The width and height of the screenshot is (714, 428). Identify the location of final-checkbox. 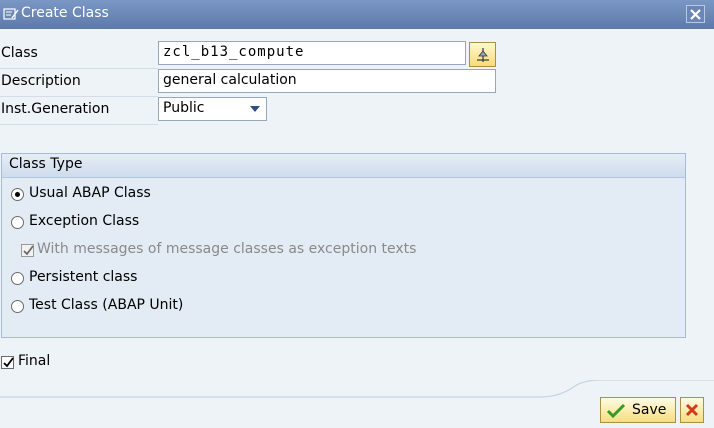
(7, 362).